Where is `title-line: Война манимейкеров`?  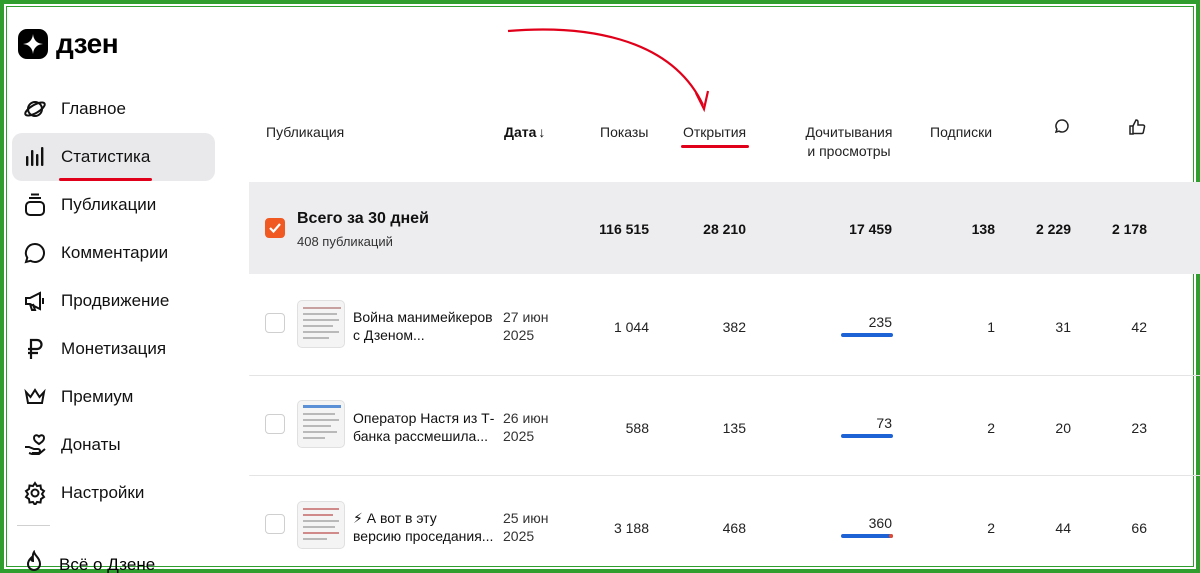
title-line: Война манимейкеров is located at coordinates (423, 317).